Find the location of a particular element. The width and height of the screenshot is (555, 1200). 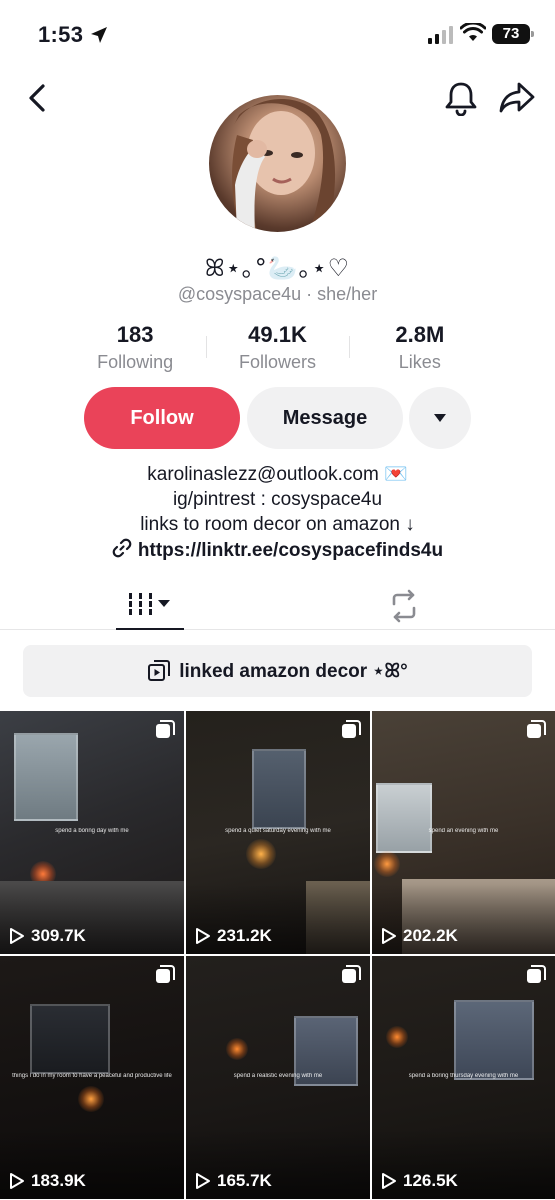

status-bar: 1:53 73 is located at coordinates (277, 35).